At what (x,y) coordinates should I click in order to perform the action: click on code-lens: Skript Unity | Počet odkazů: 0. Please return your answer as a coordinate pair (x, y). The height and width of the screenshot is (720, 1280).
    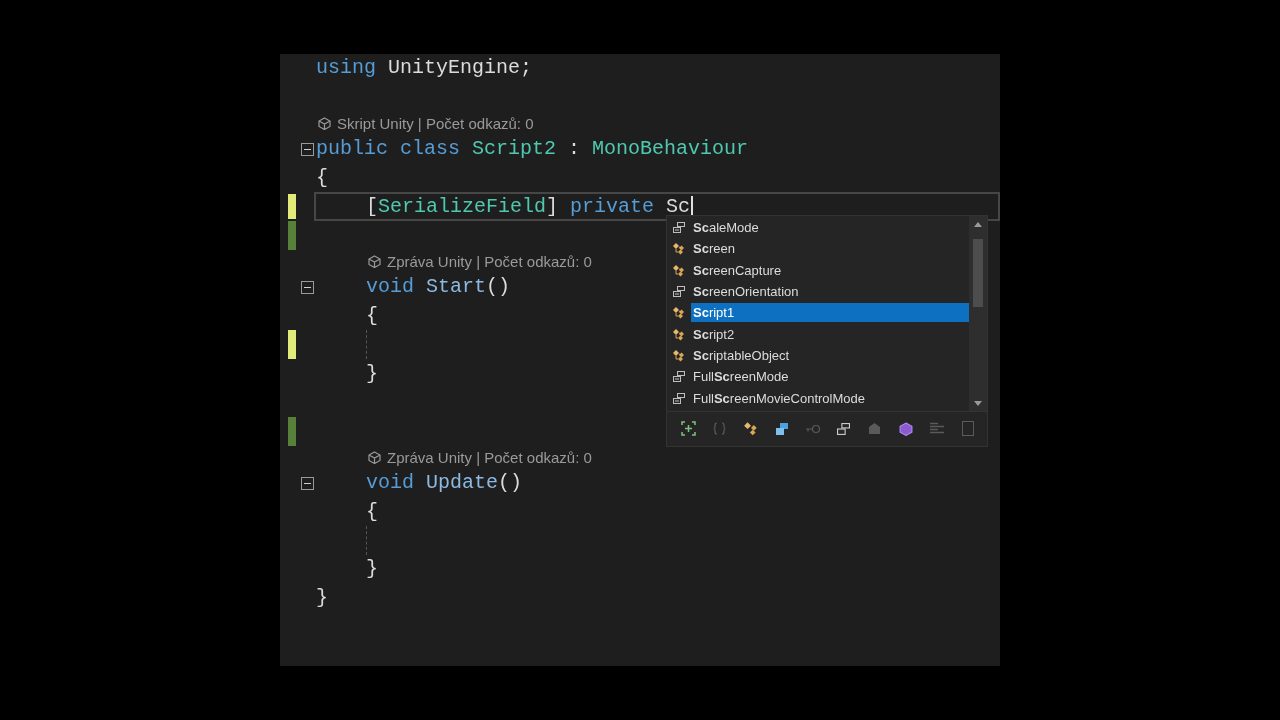
    Looking at the image, I should click on (435, 123).